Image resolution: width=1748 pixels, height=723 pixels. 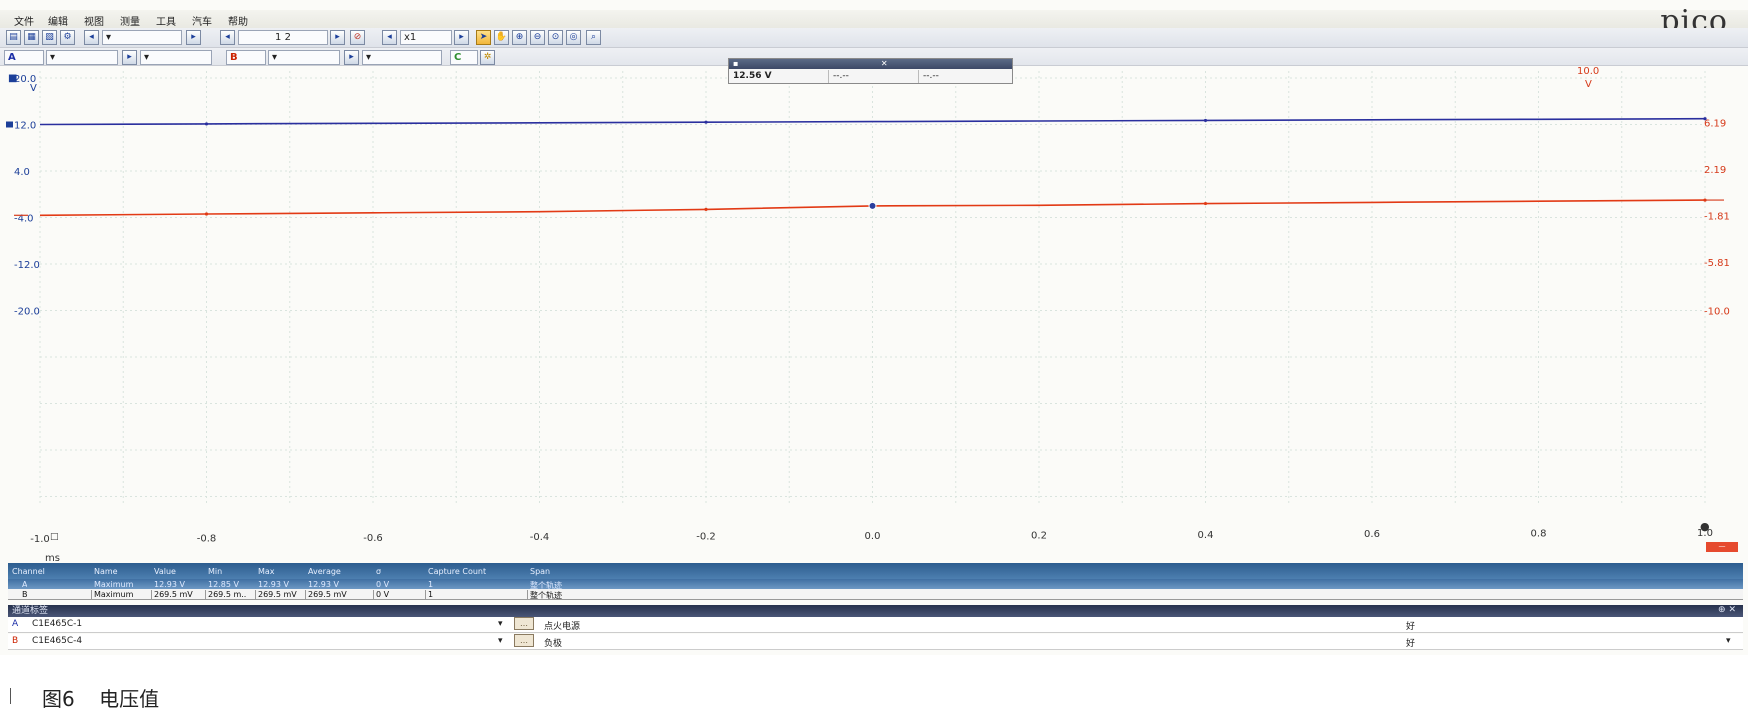 I want to click on channel-a-range: ▾, so click(x=82, y=57).